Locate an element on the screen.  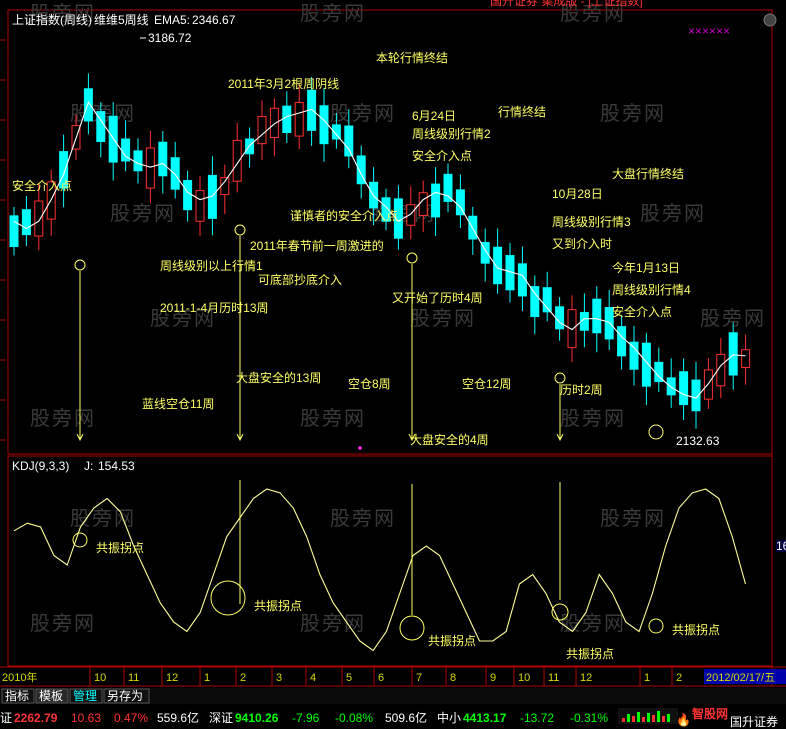
annotation: 蓝线空仓11周 is located at coordinates (178, 404).